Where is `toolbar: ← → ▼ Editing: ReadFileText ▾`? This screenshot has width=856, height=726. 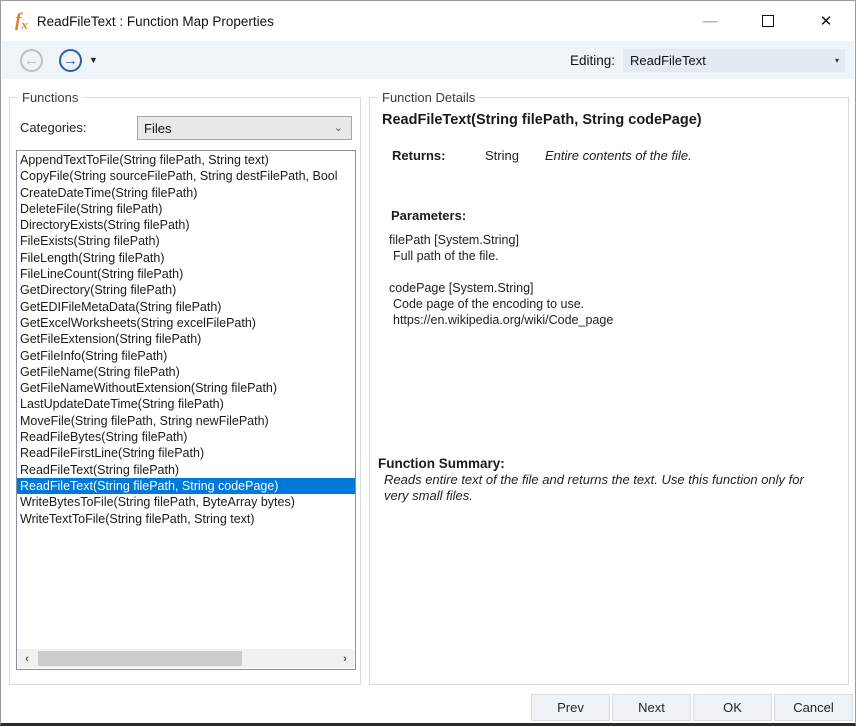
toolbar: ← → ▼ Editing: ReadFileText ▾ is located at coordinates (428, 60).